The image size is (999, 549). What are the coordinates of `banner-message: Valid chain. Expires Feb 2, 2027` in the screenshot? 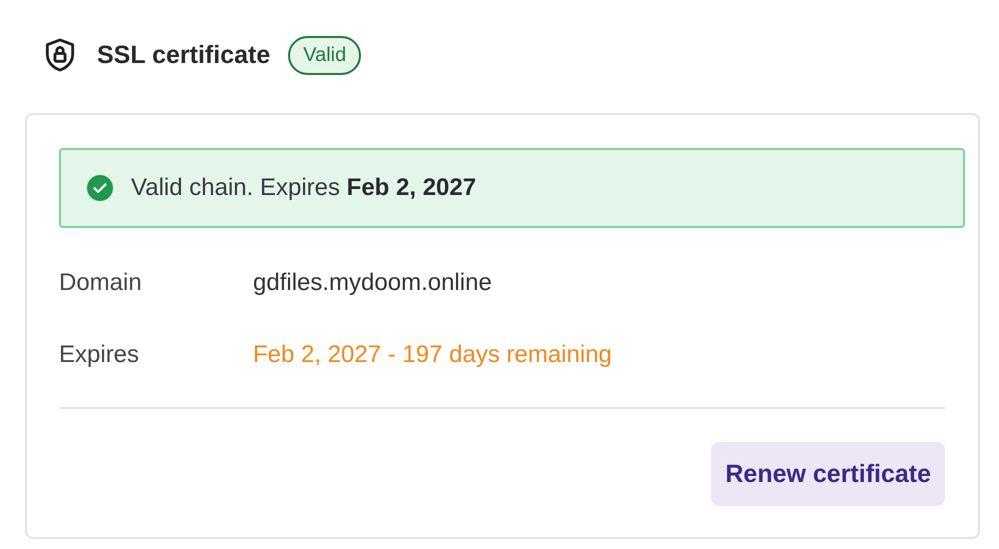 It's located at (303, 188).